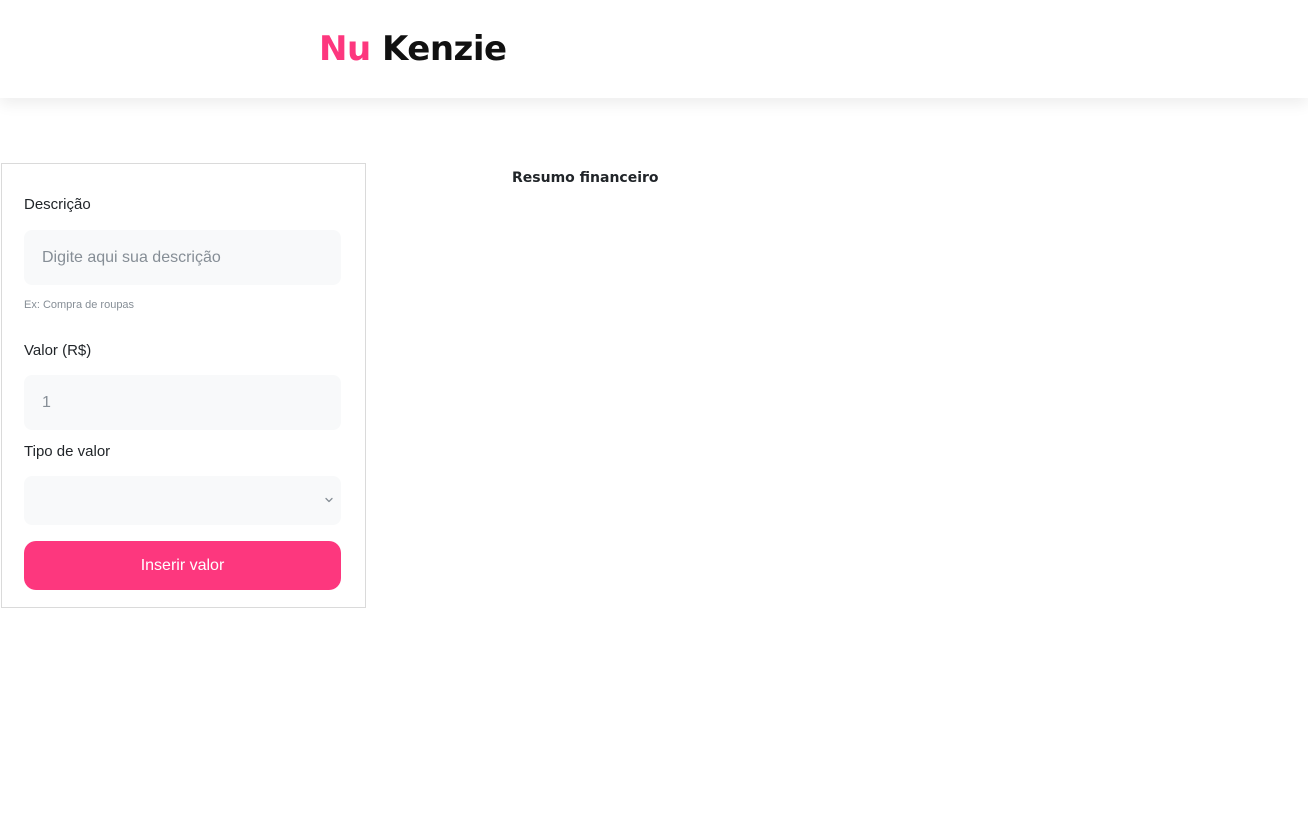 This screenshot has height=816, width=1308. What do you see at coordinates (182, 500) in the screenshot?
I see `value-type-select` at bounding box center [182, 500].